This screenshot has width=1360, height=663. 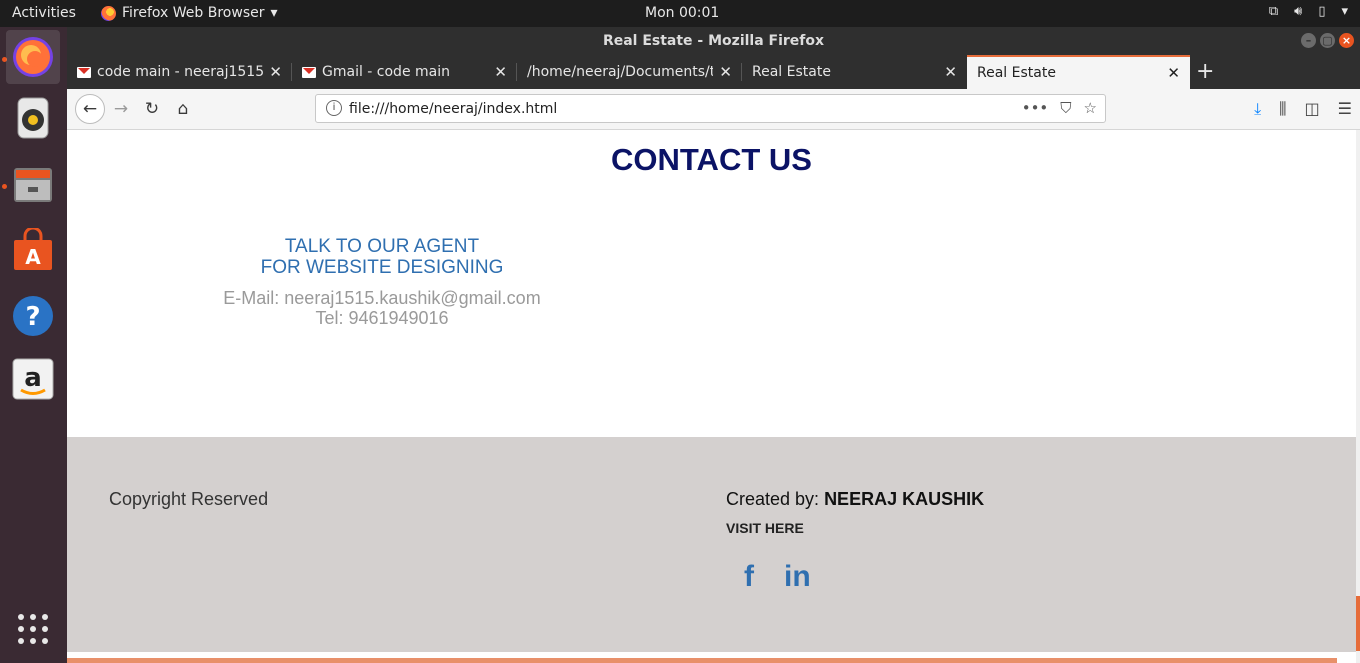 What do you see at coordinates (1035, 108) in the screenshot?
I see `more-actions-icon: •••` at bounding box center [1035, 108].